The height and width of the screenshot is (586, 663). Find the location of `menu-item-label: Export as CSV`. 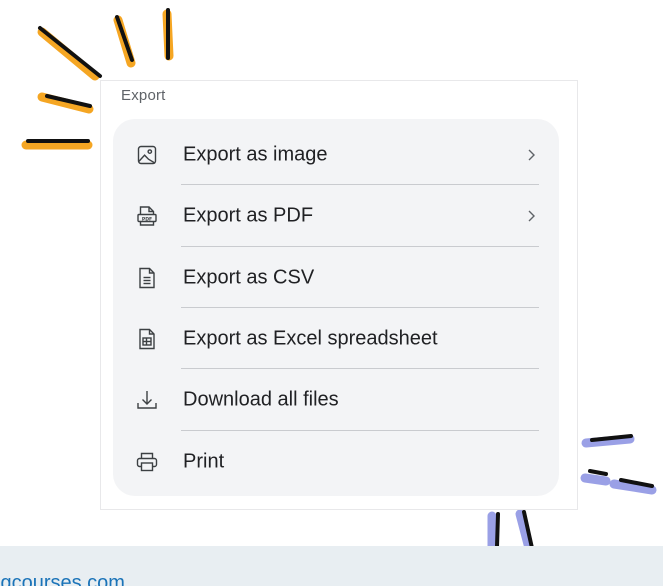

menu-item-label: Export as CSV is located at coordinates (249, 277).